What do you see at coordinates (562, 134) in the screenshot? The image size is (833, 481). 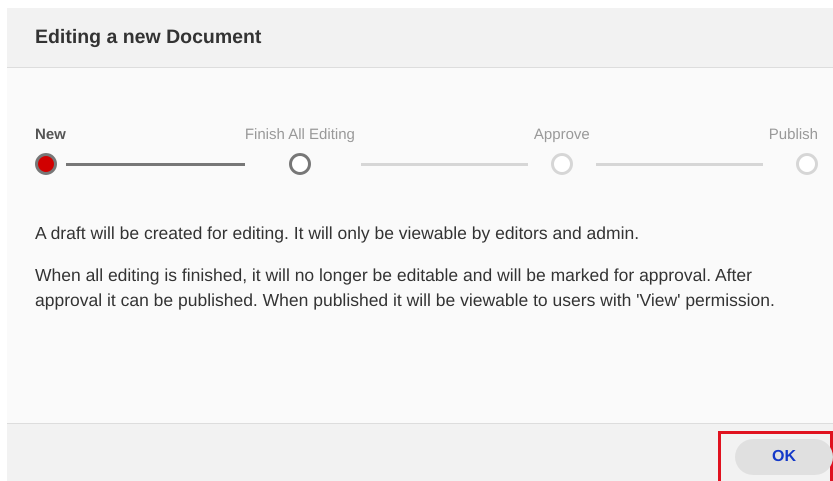 I see `step-label: Approve` at bounding box center [562, 134].